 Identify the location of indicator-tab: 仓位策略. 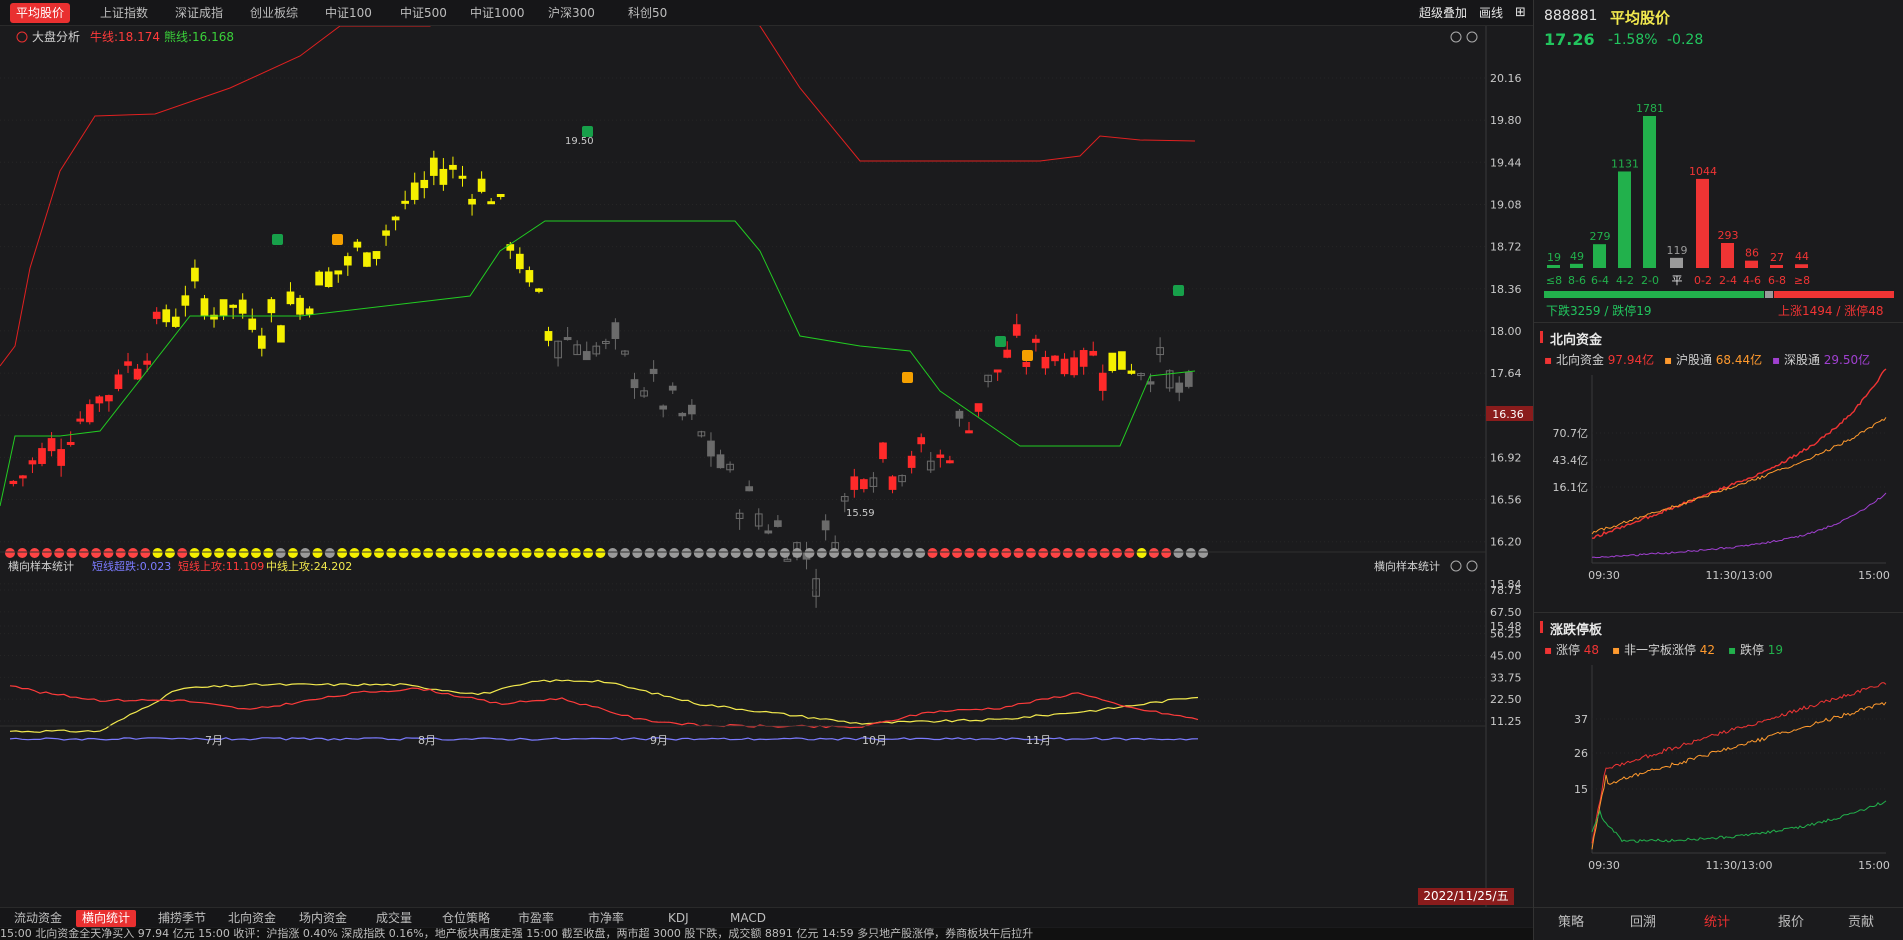
(466, 918).